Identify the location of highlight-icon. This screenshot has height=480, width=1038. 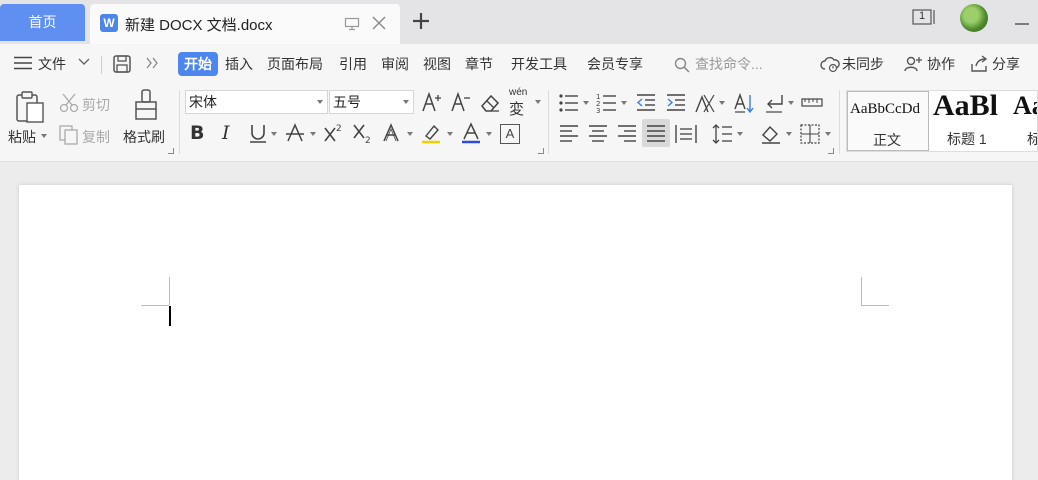
(431, 133).